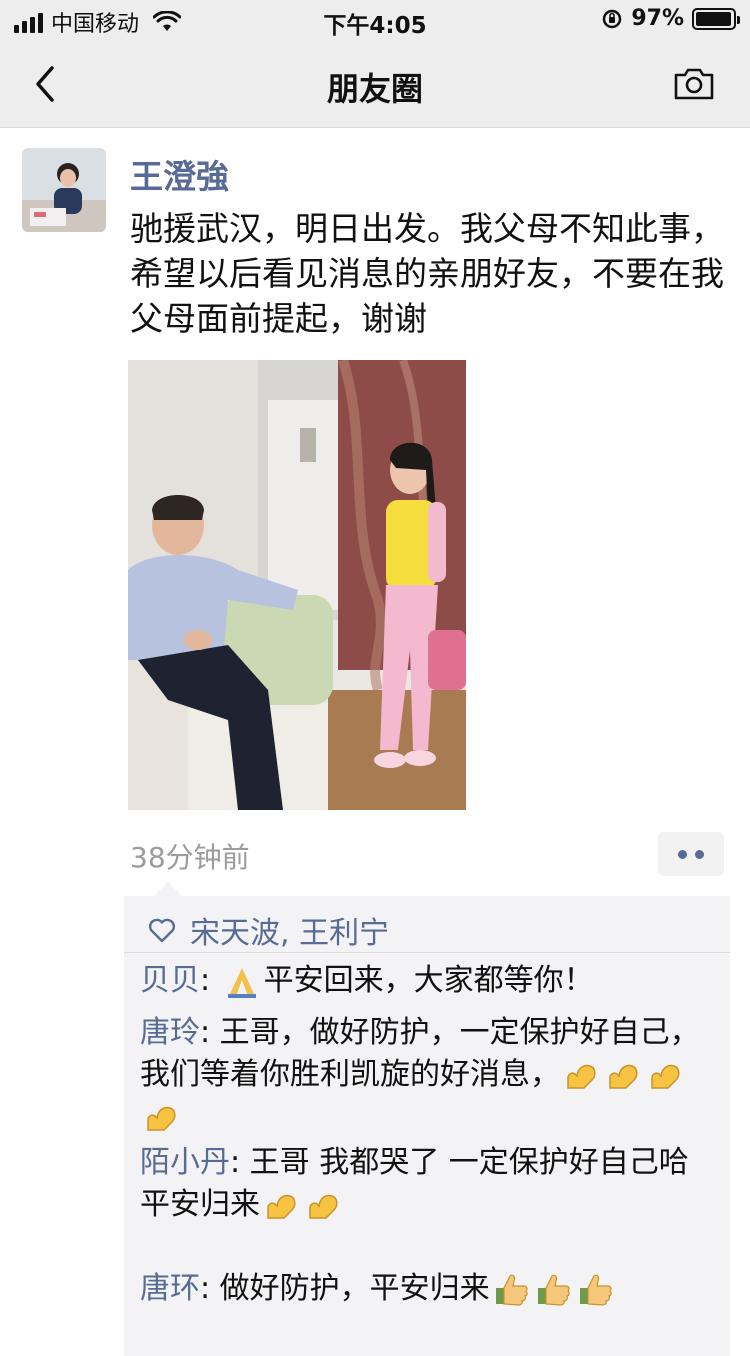 This screenshot has height=1356, width=750. What do you see at coordinates (428, 980) in the screenshot?
I see `comment-text: 平安回来，大家都等你！` at bounding box center [428, 980].